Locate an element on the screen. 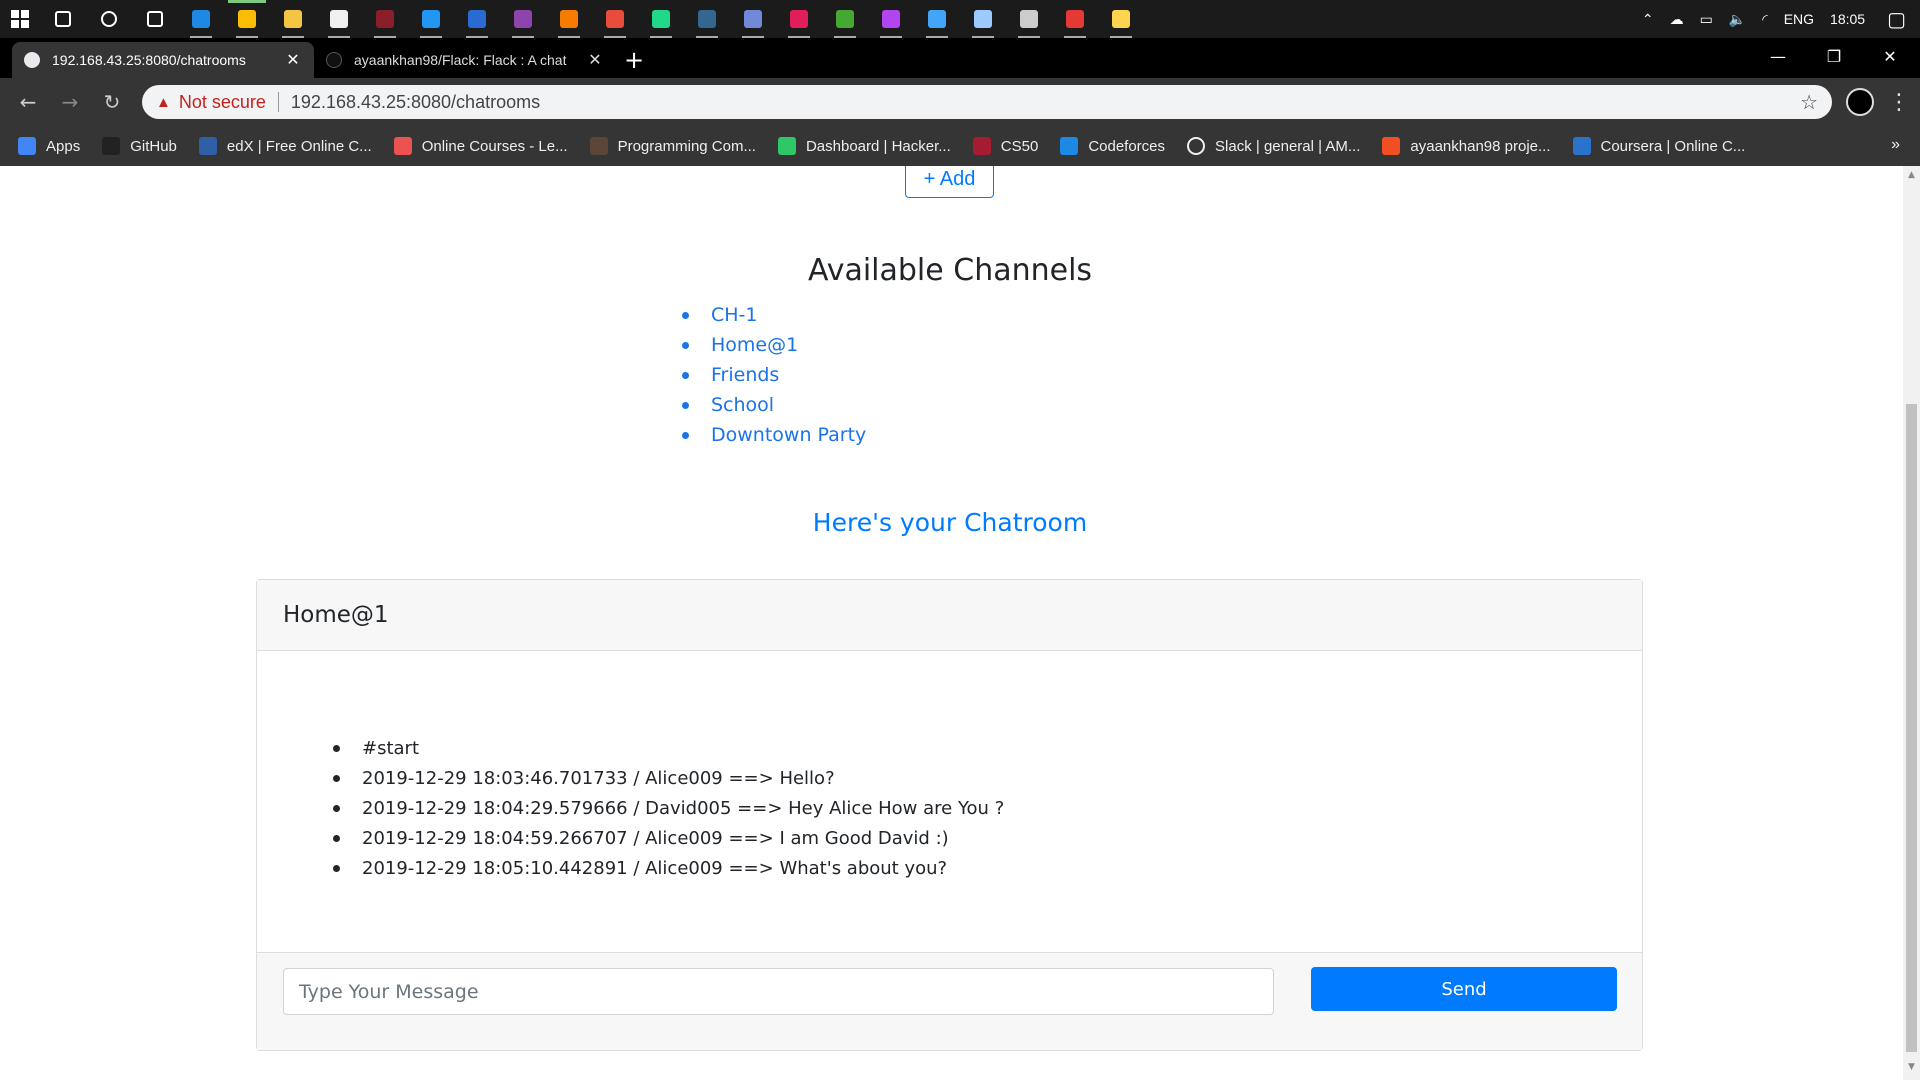 The image size is (1920, 1080). app-taskbar-button is located at coordinates (385, 19).